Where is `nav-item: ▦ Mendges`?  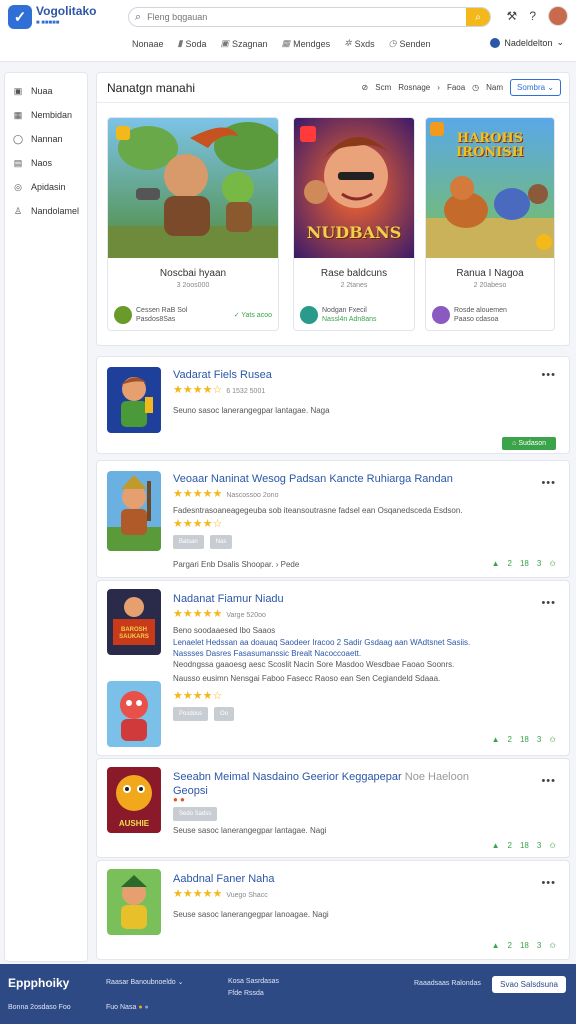 nav-item: ▦ Mendges is located at coordinates (306, 43).